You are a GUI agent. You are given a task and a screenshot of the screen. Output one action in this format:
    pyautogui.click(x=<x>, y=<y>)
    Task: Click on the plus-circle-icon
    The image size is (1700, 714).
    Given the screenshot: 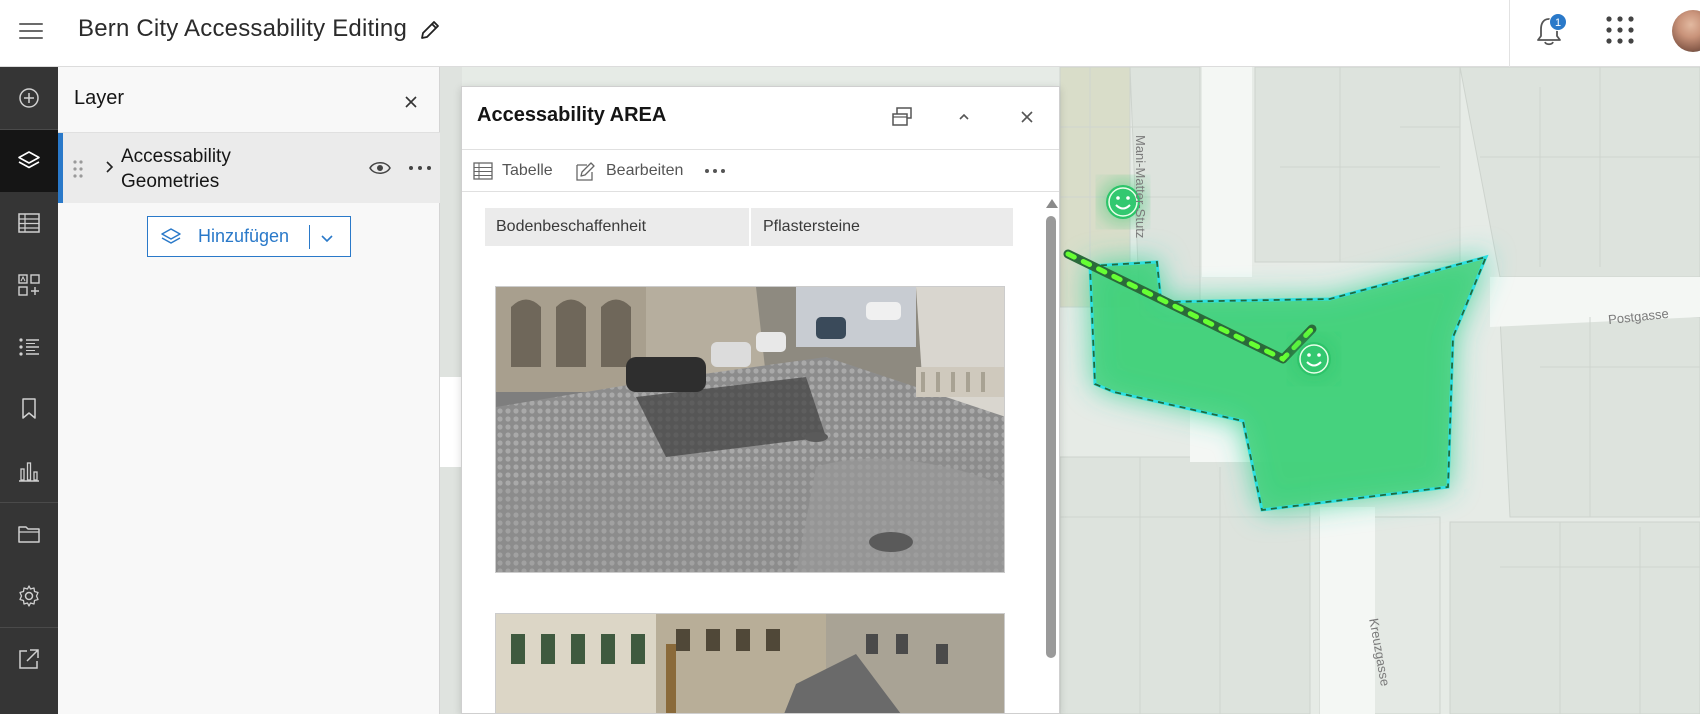 What is the action you would take?
    pyautogui.click(x=29, y=98)
    